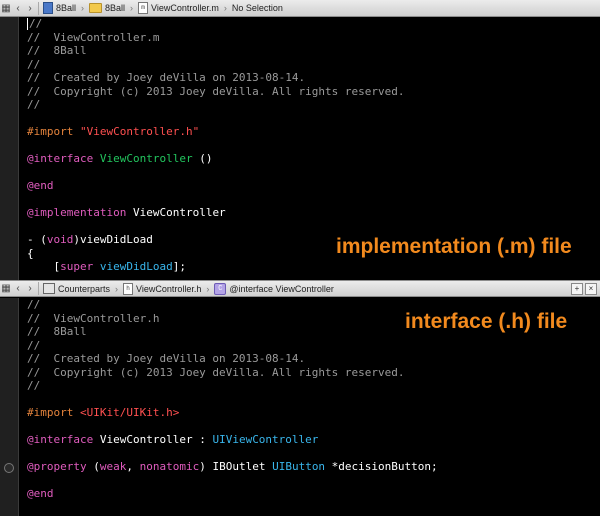 This screenshot has width=600, height=516. What do you see at coordinates (265, 439) in the screenshot?
I see `code-token: UIViewController` at bounding box center [265, 439].